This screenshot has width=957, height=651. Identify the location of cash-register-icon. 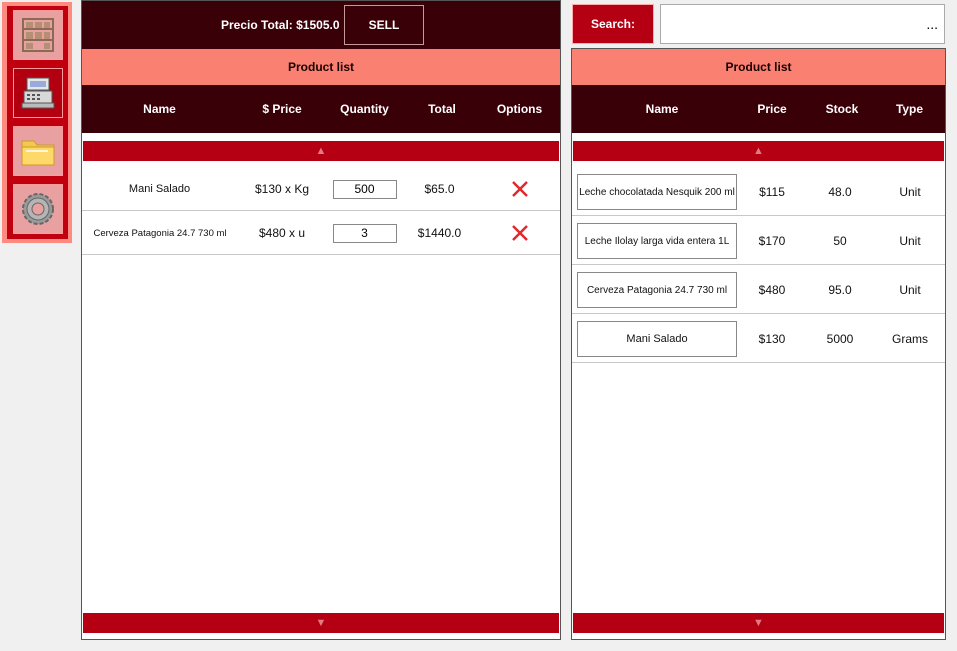
(38, 93).